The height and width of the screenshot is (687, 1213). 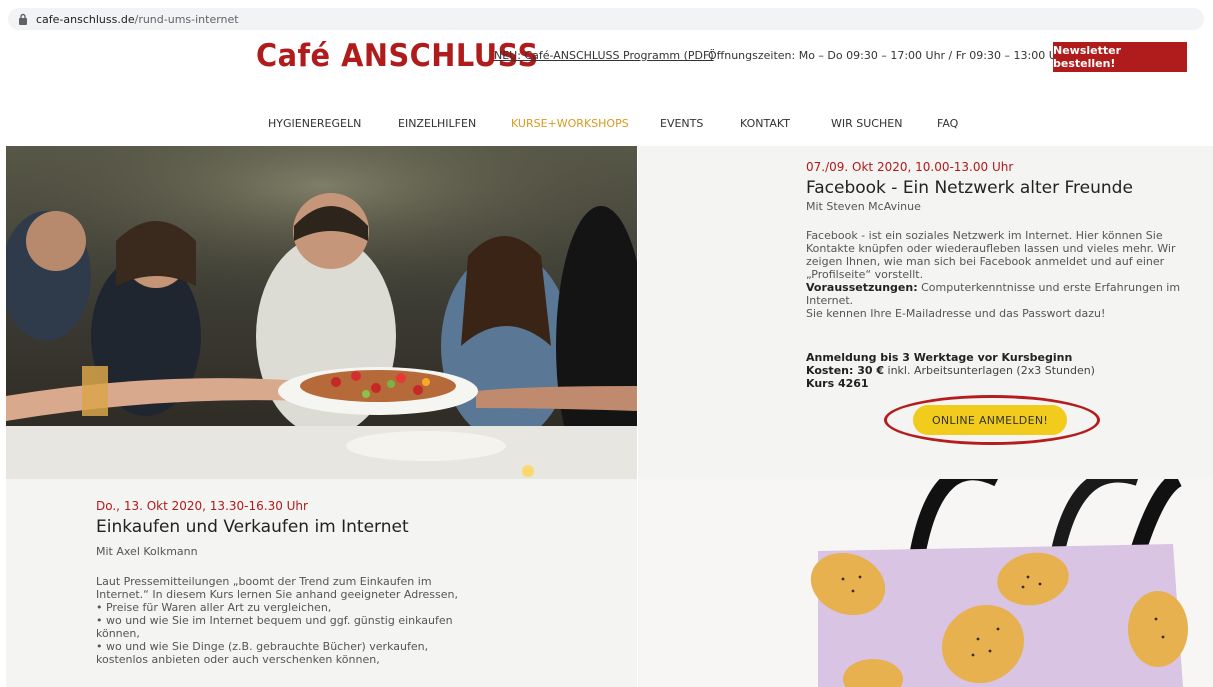 I want to click on requirements-label: Voraussetzungen:, so click(x=862, y=287).